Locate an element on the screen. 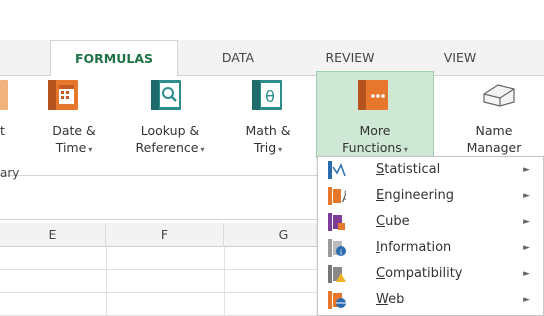  column-header-f: F is located at coordinates (165, 235).